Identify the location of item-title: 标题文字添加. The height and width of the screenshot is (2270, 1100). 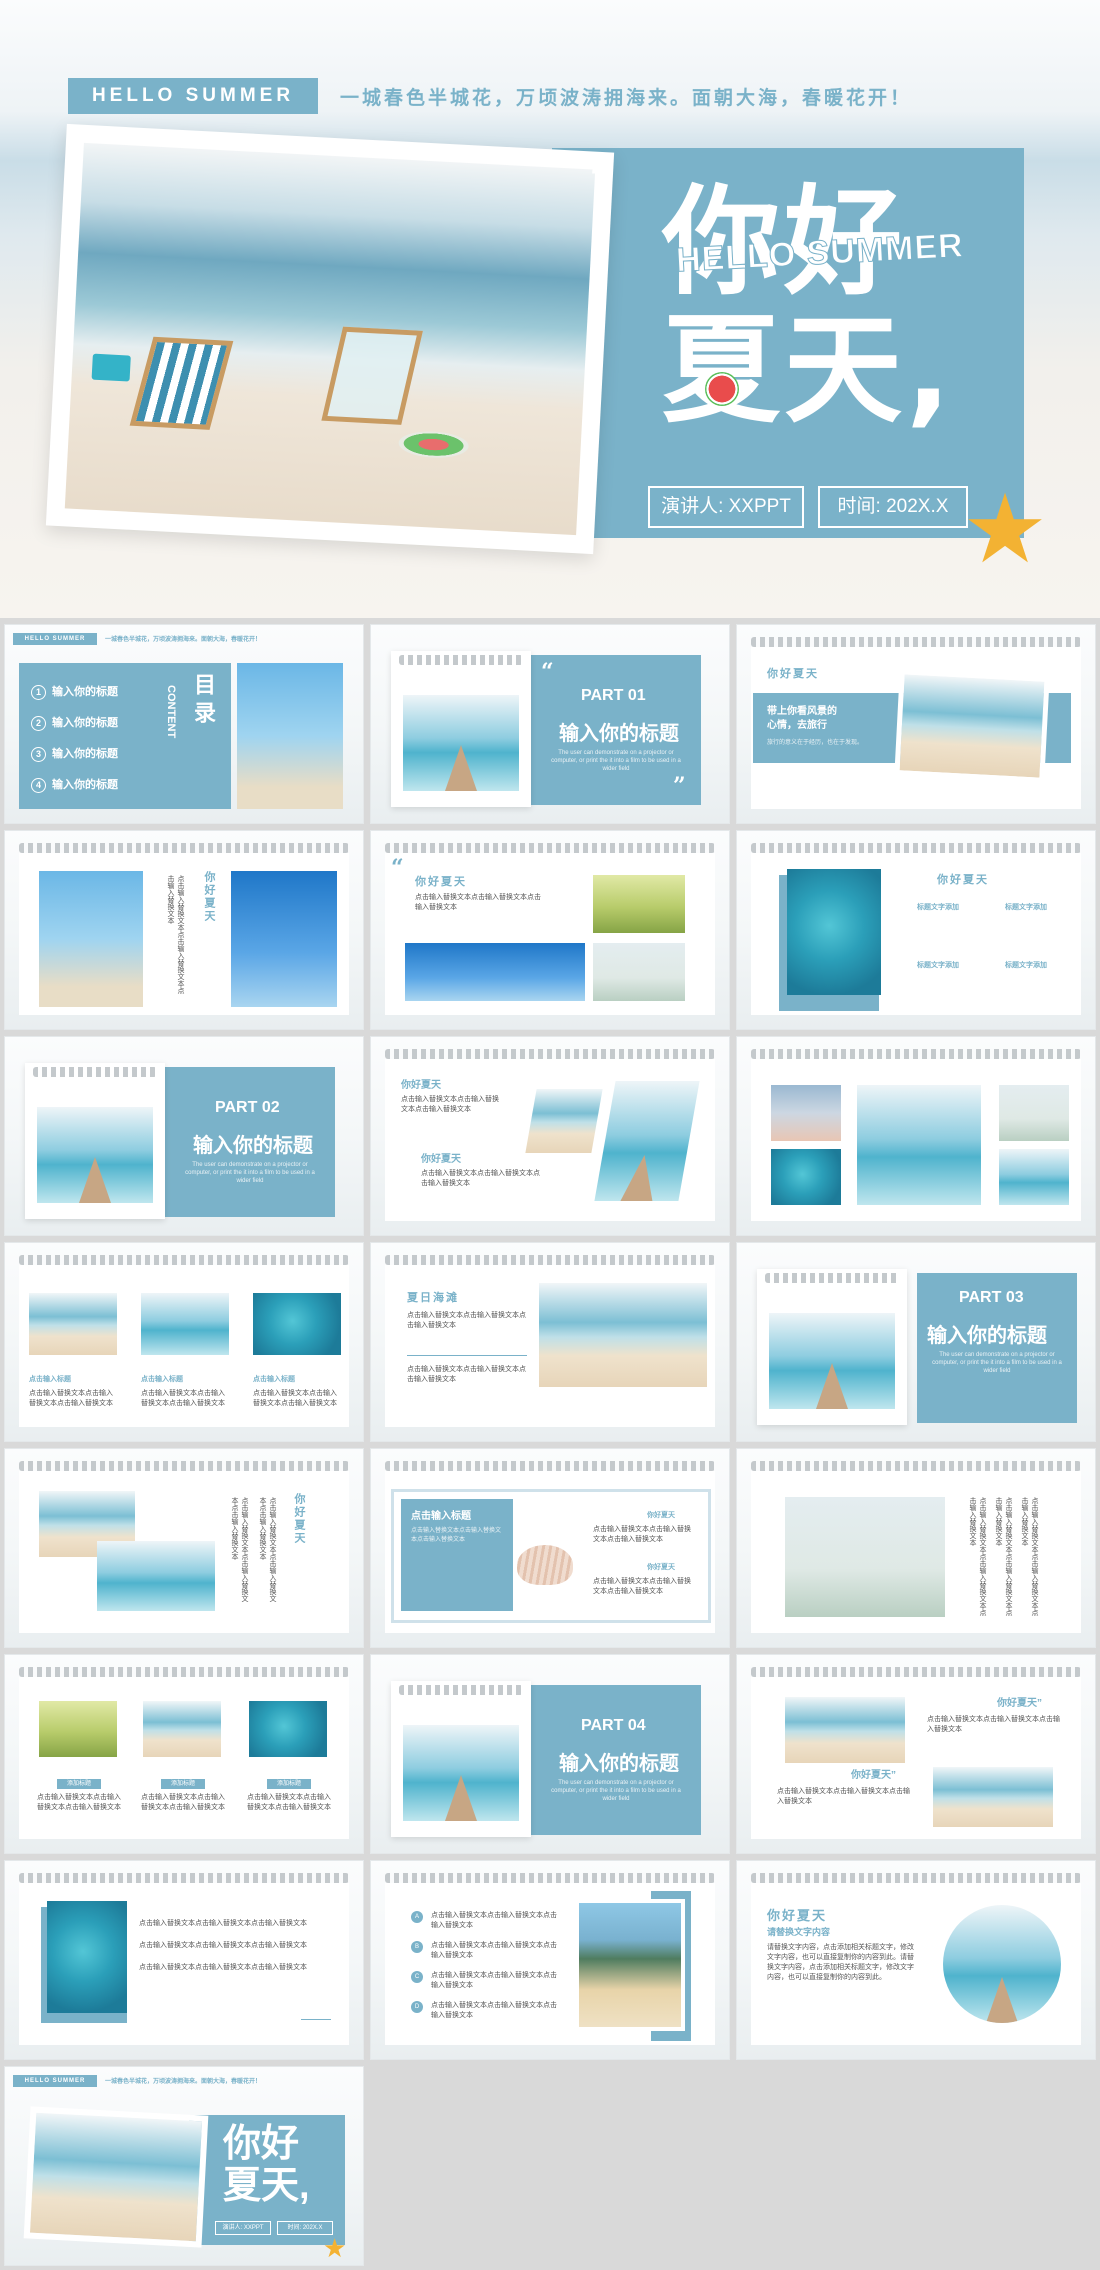
(1026, 907).